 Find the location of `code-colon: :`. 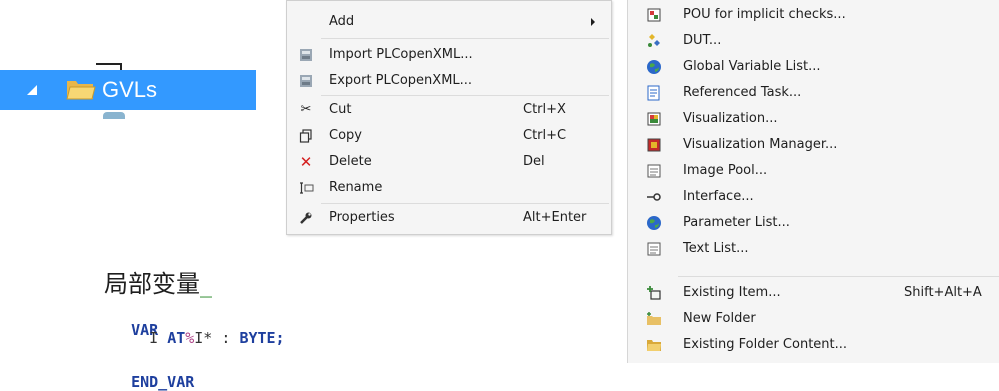

code-colon: : is located at coordinates (226, 338).